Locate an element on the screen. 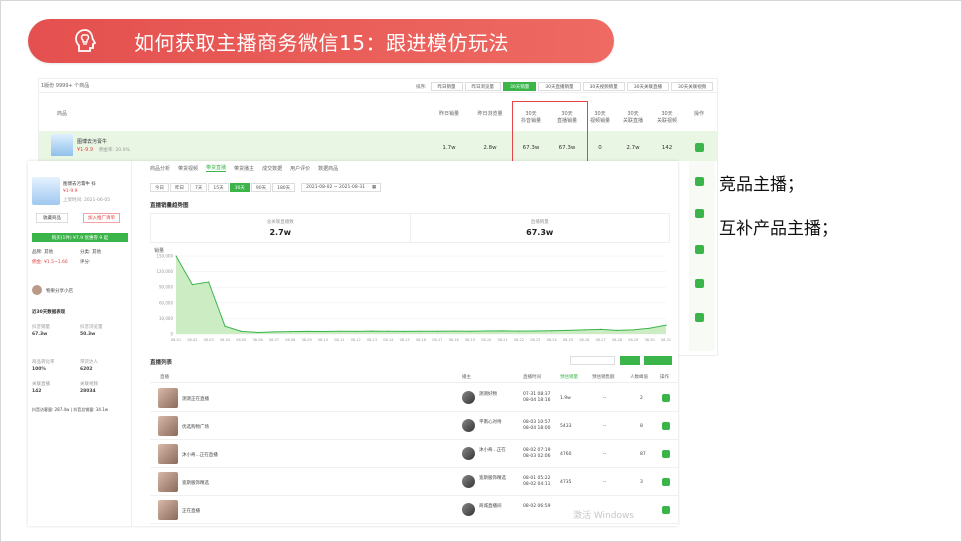  host-name: 商城直播间 is located at coordinates (490, 507).